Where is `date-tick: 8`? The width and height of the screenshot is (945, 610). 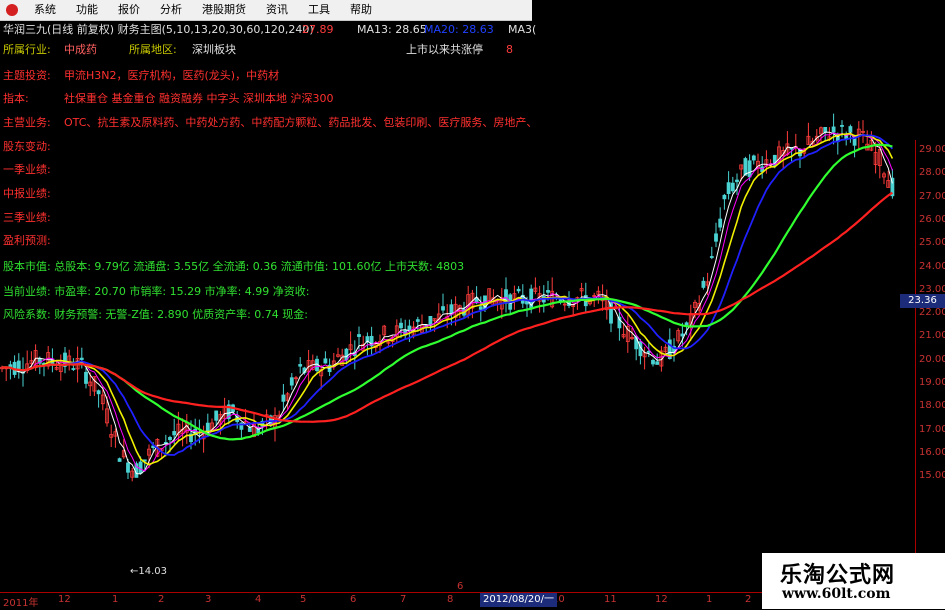 date-tick: 8 is located at coordinates (450, 599).